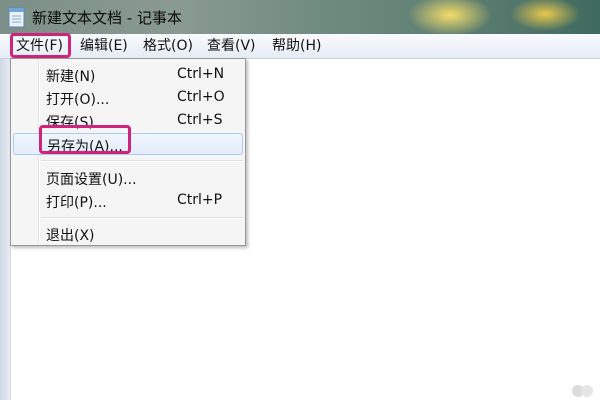  What do you see at coordinates (231, 46) in the screenshot?
I see `menu-view: 查看(V)` at bounding box center [231, 46].